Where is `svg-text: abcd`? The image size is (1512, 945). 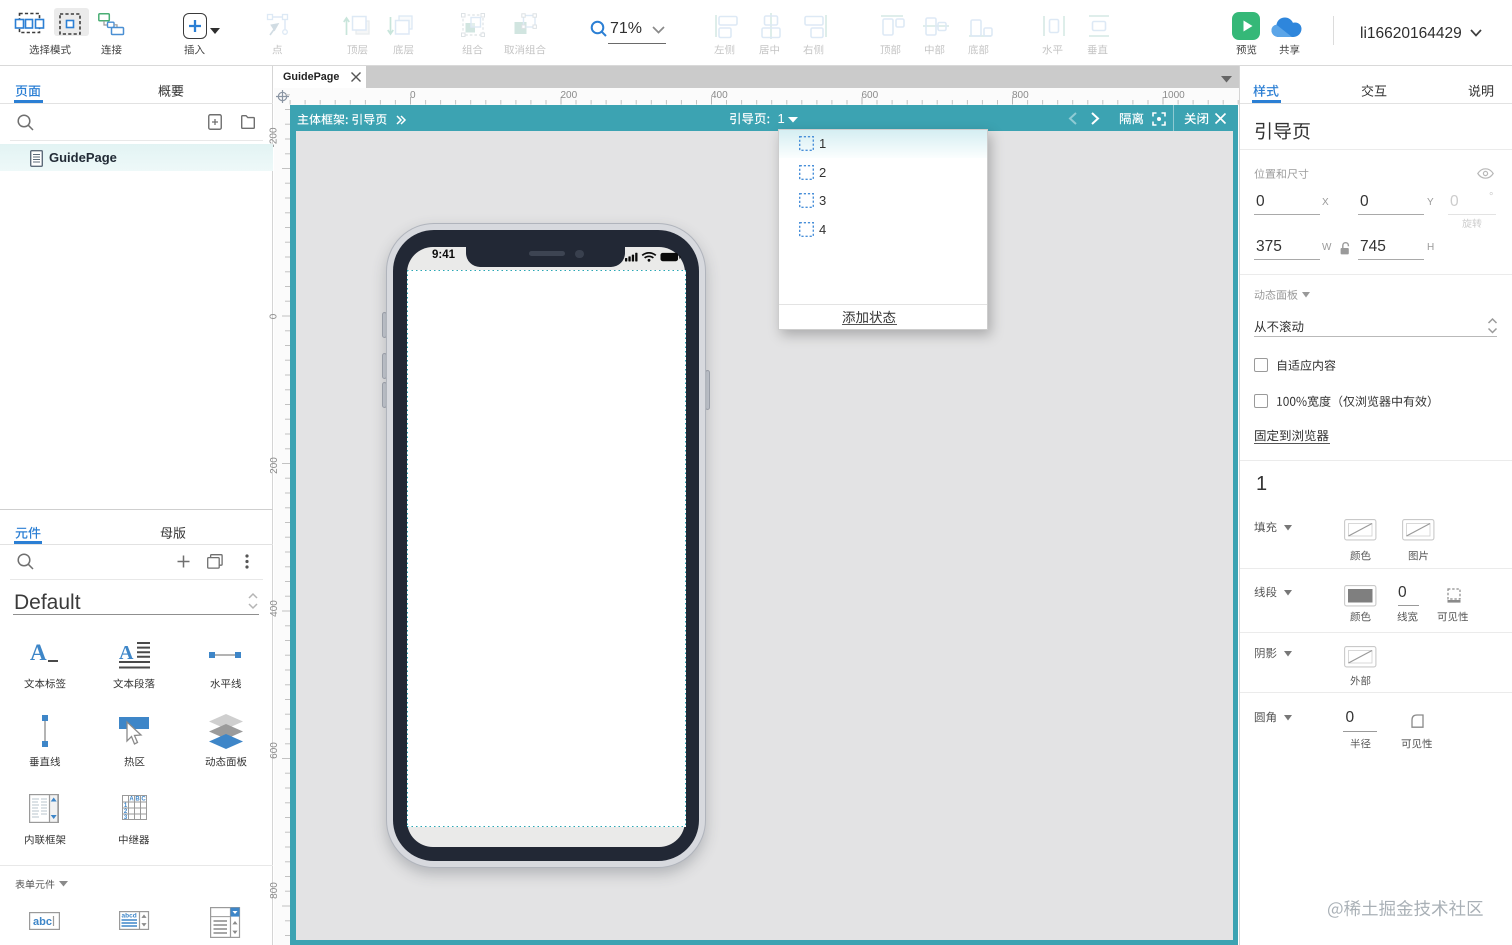 svg-text: abcd is located at coordinates (129, 916).